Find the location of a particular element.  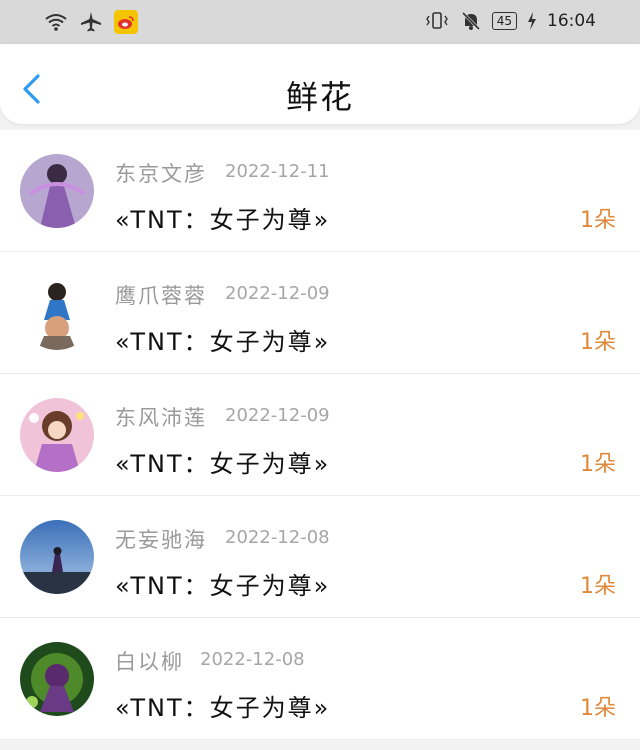

user-name: 东风沛莲 is located at coordinates (161, 418).